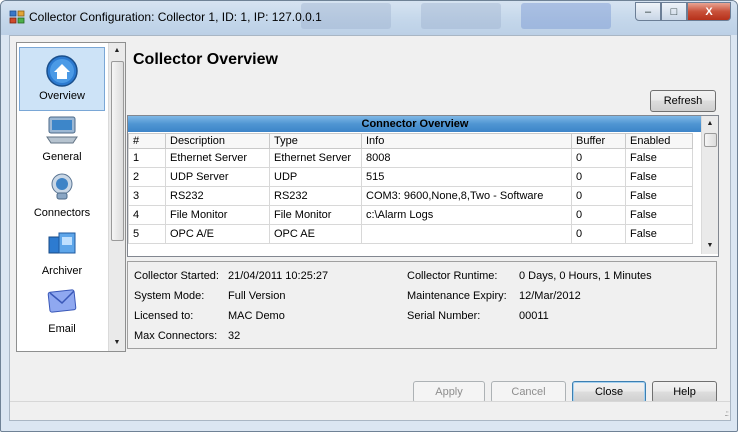 This screenshot has width=738, height=432. What do you see at coordinates (17, 17) in the screenshot?
I see `app-icon` at bounding box center [17, 17].